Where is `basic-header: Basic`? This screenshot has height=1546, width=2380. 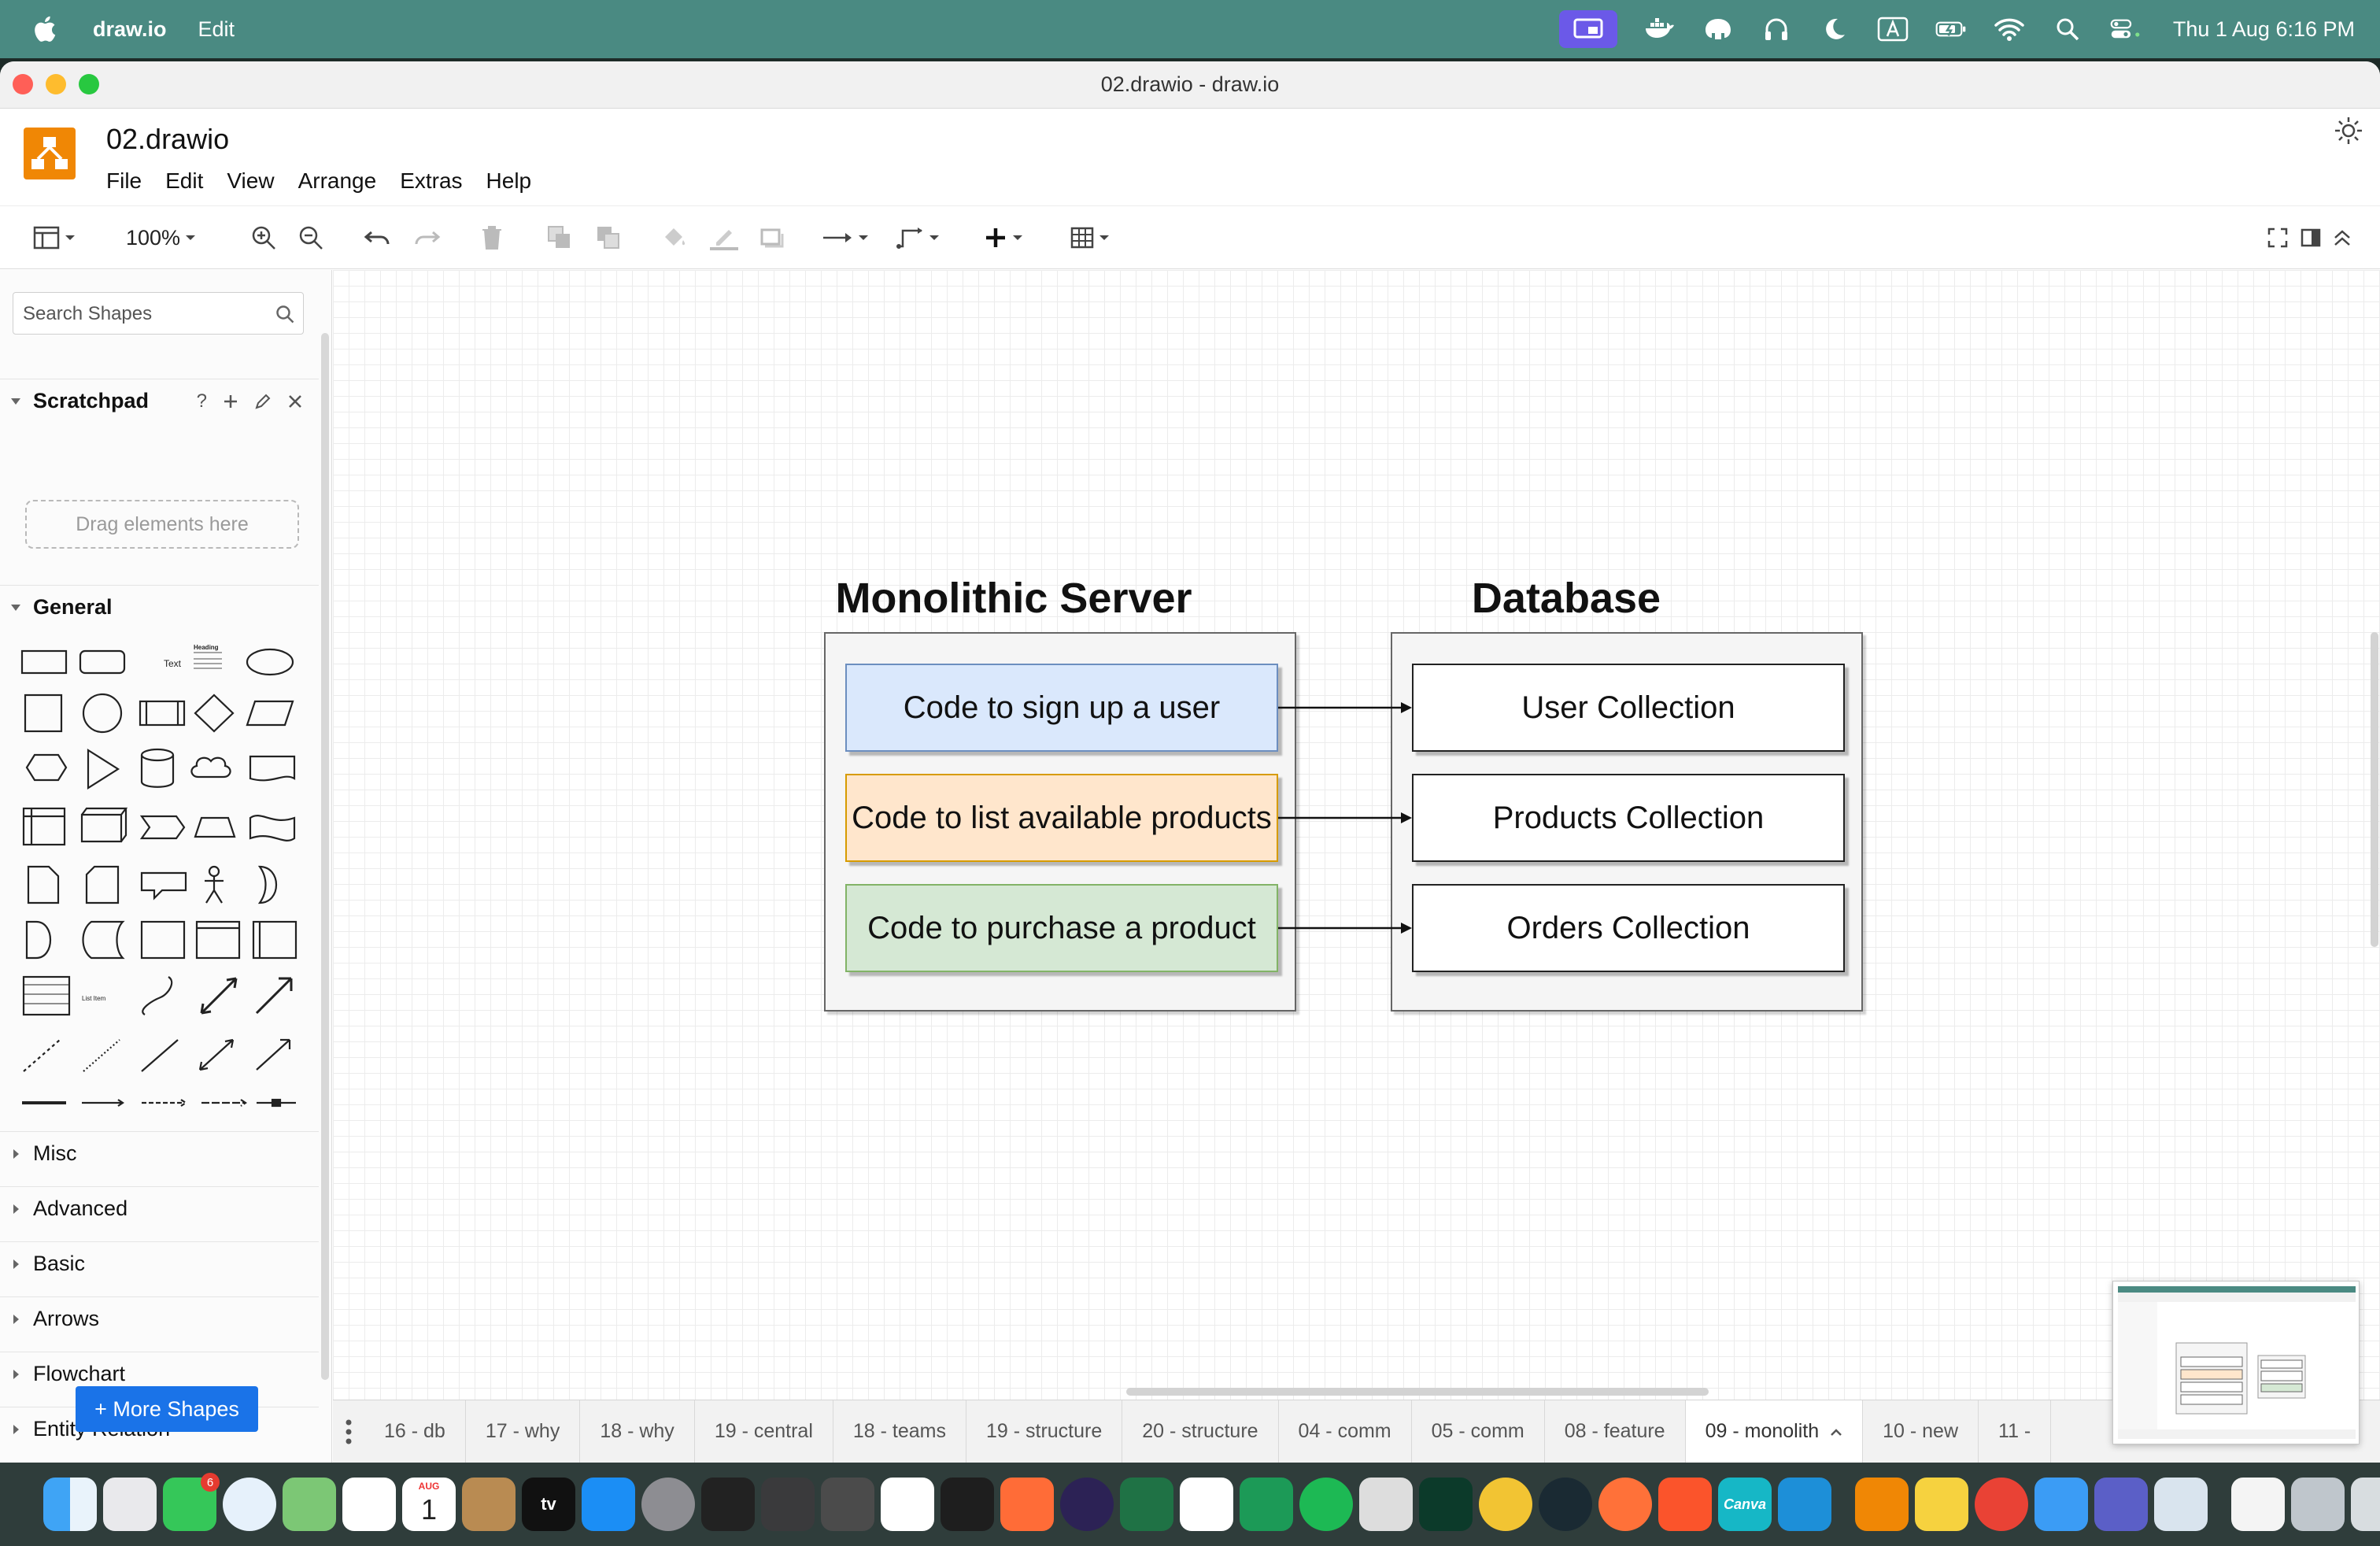 basic-header: Basic is located at coordinates (159, 1263).